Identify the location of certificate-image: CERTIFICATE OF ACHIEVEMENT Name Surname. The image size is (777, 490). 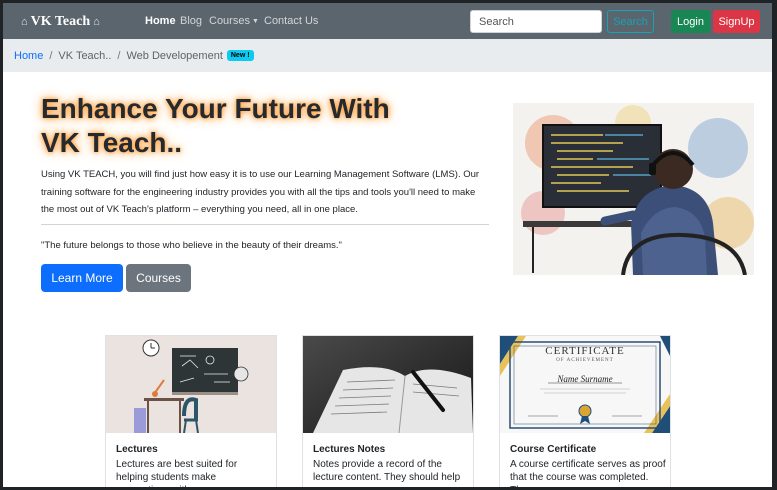
(585, 384).